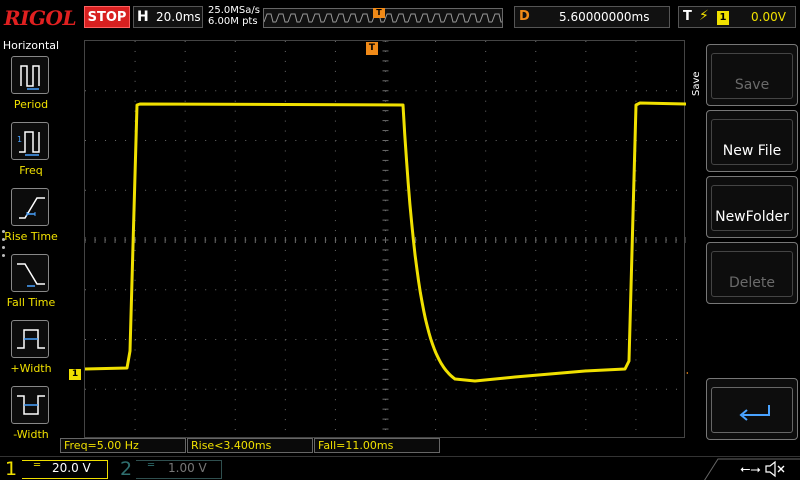  Describe the element at coordinates (40, 18) in the screenshot. I see `brand-logo: RIGOL` at that location.